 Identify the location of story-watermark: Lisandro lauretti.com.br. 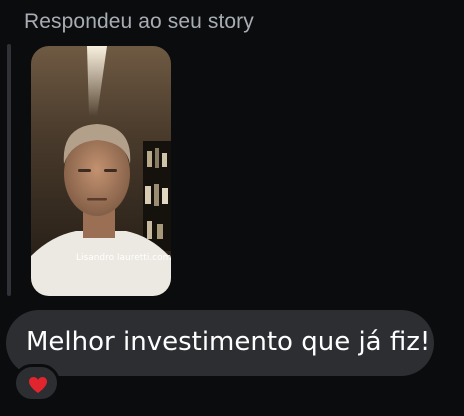
(123, 258).